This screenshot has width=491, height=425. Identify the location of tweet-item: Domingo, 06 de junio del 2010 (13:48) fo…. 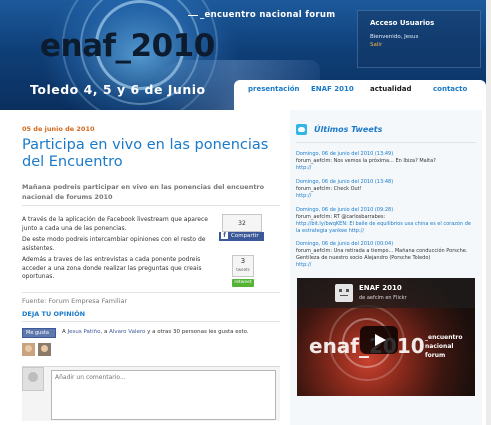
(386, 189).